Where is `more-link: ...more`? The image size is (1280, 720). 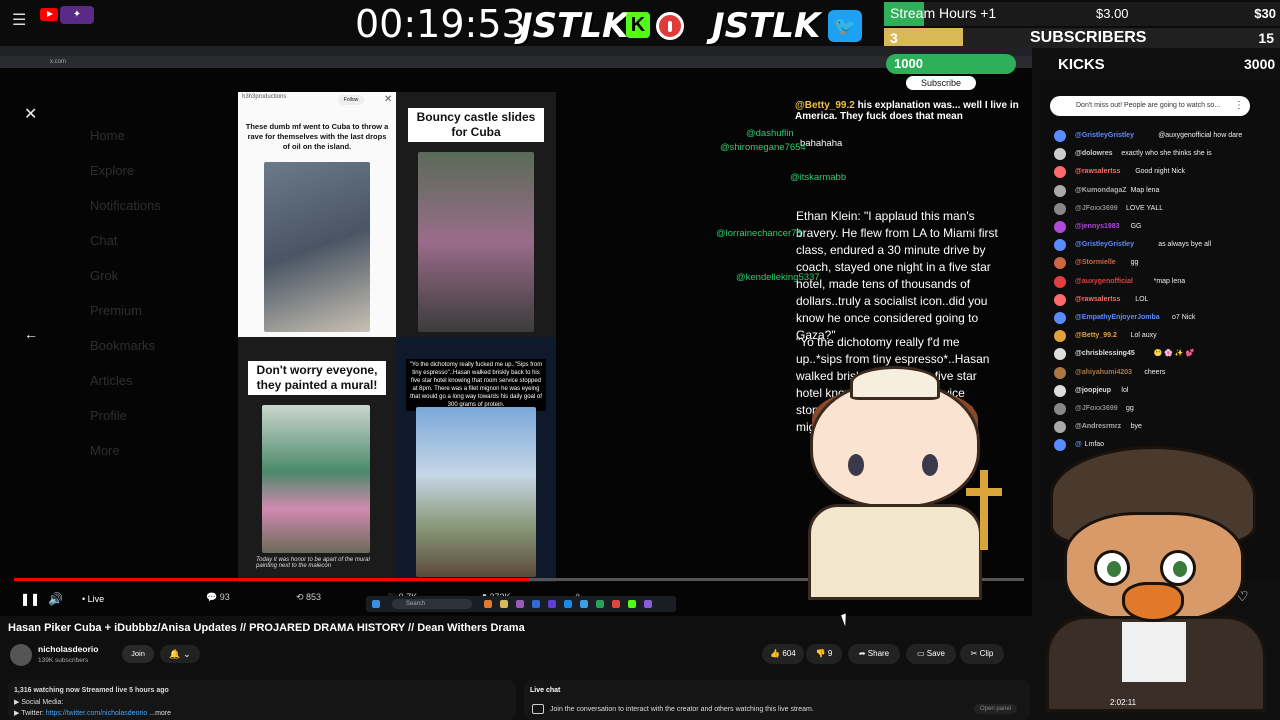 more-link: ...more is located at coordinates (160, 713).